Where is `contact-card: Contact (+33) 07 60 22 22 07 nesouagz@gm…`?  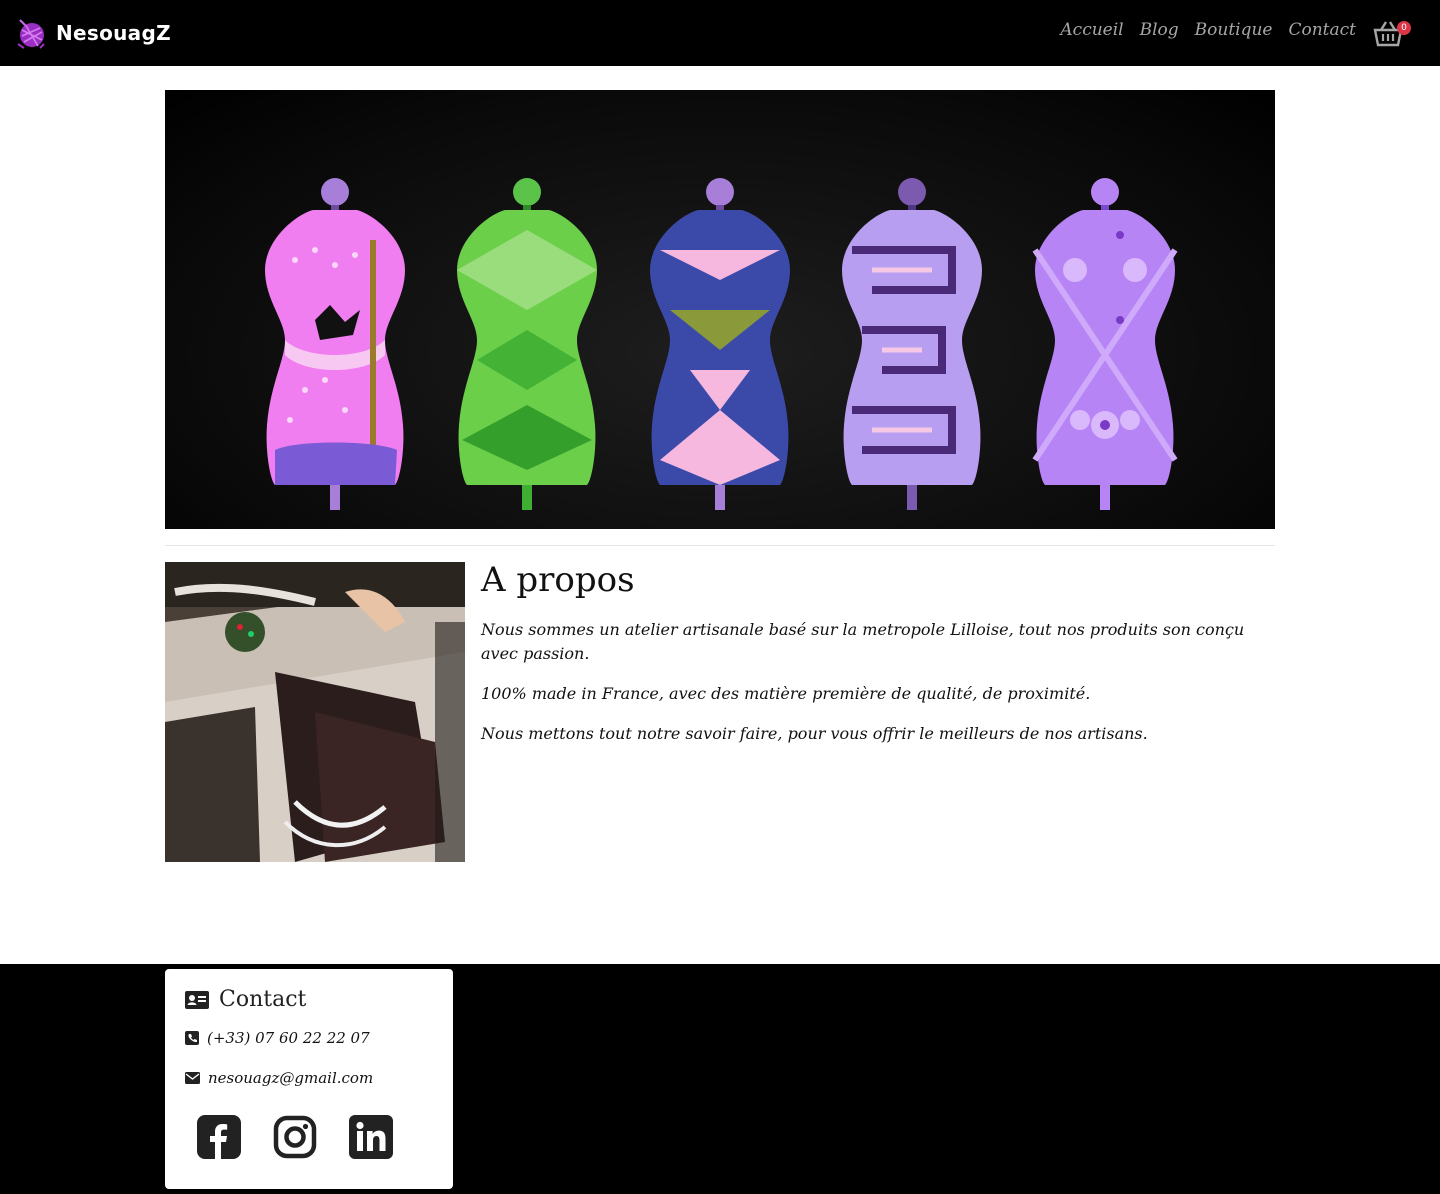
contact-card: Contact (+33) 07 60 22 22 07 nesouagz@gm… is located at coordinates (309, 1079).